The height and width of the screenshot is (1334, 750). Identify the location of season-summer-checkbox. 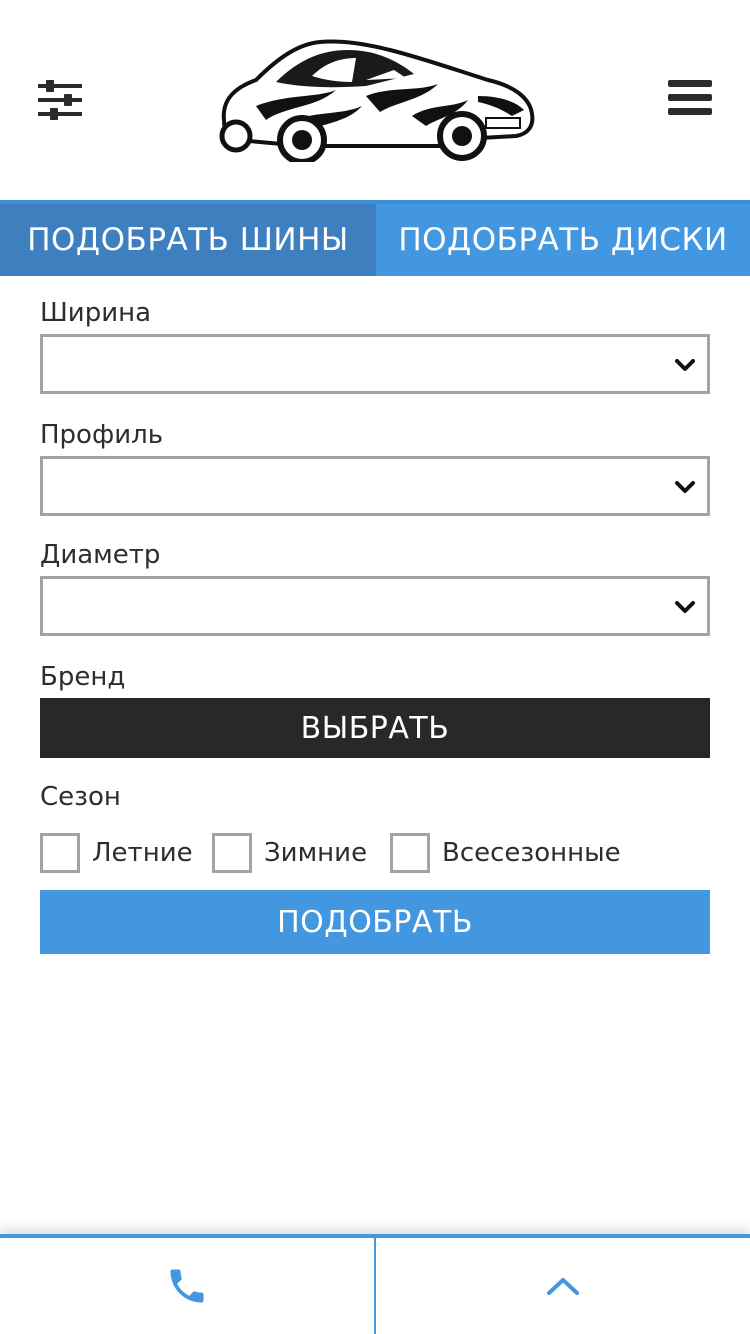
(60, 853).